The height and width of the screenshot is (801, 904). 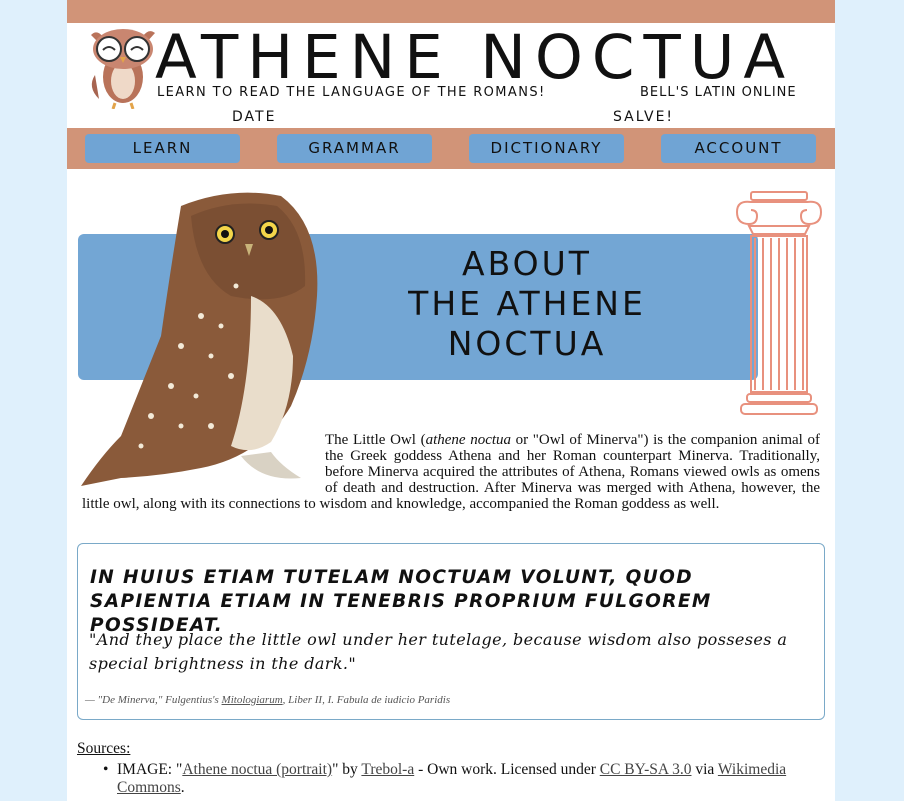 What do you see at coordinates (257, 769) in the screenshot?
I see `image-source-link: Athene noctua (portrait)` at bounding box center [257, 769].